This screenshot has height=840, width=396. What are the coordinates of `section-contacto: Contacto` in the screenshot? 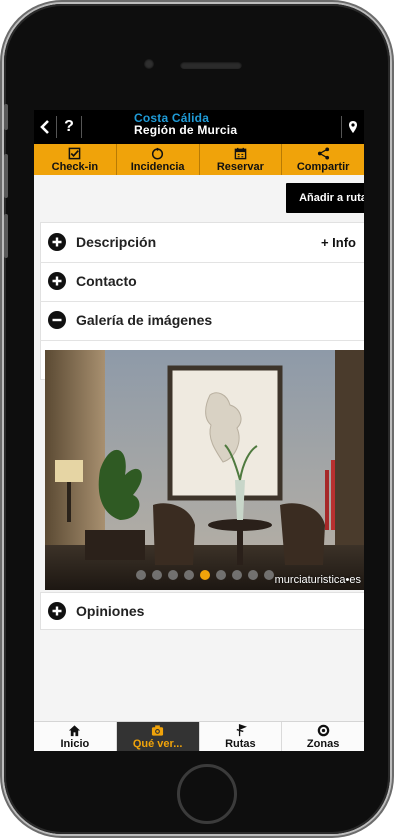 It's located at (202, 281).